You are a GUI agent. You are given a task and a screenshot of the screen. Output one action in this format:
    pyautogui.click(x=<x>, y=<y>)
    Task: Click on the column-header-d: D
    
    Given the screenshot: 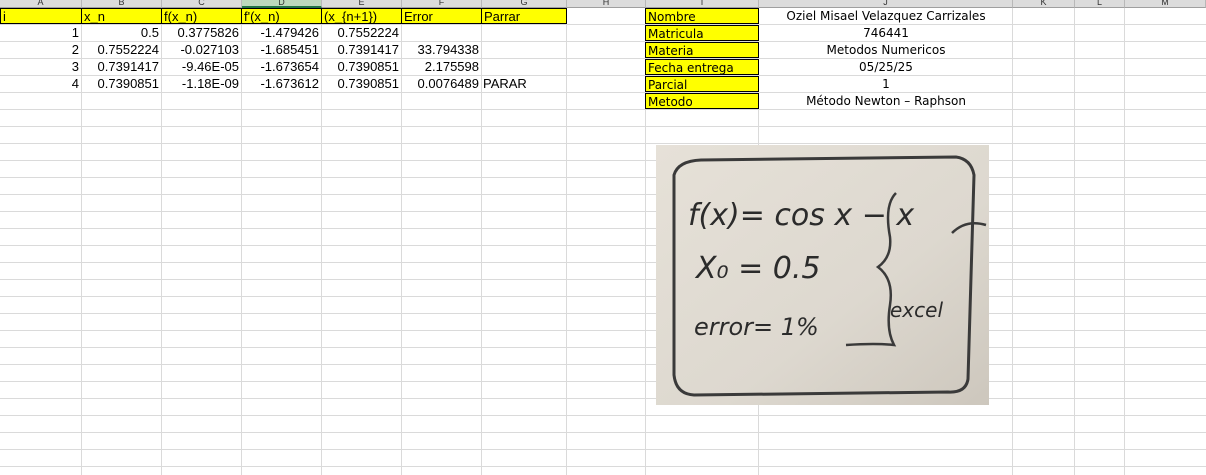 What is the action you would take?
    pyautogui.click(x=282, y=4)
    